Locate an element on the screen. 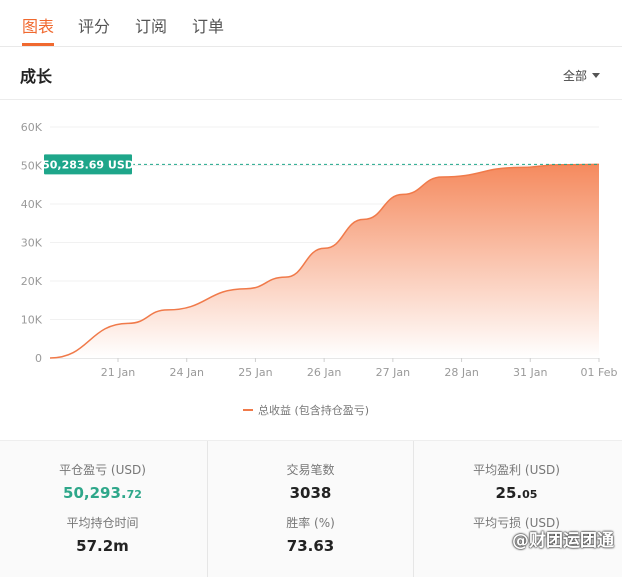 This screenshot has width=622, height=577. stats-column-2: 交易笔数 3038 胜率 (%) 73.63 is located at coordinates (310, 509).